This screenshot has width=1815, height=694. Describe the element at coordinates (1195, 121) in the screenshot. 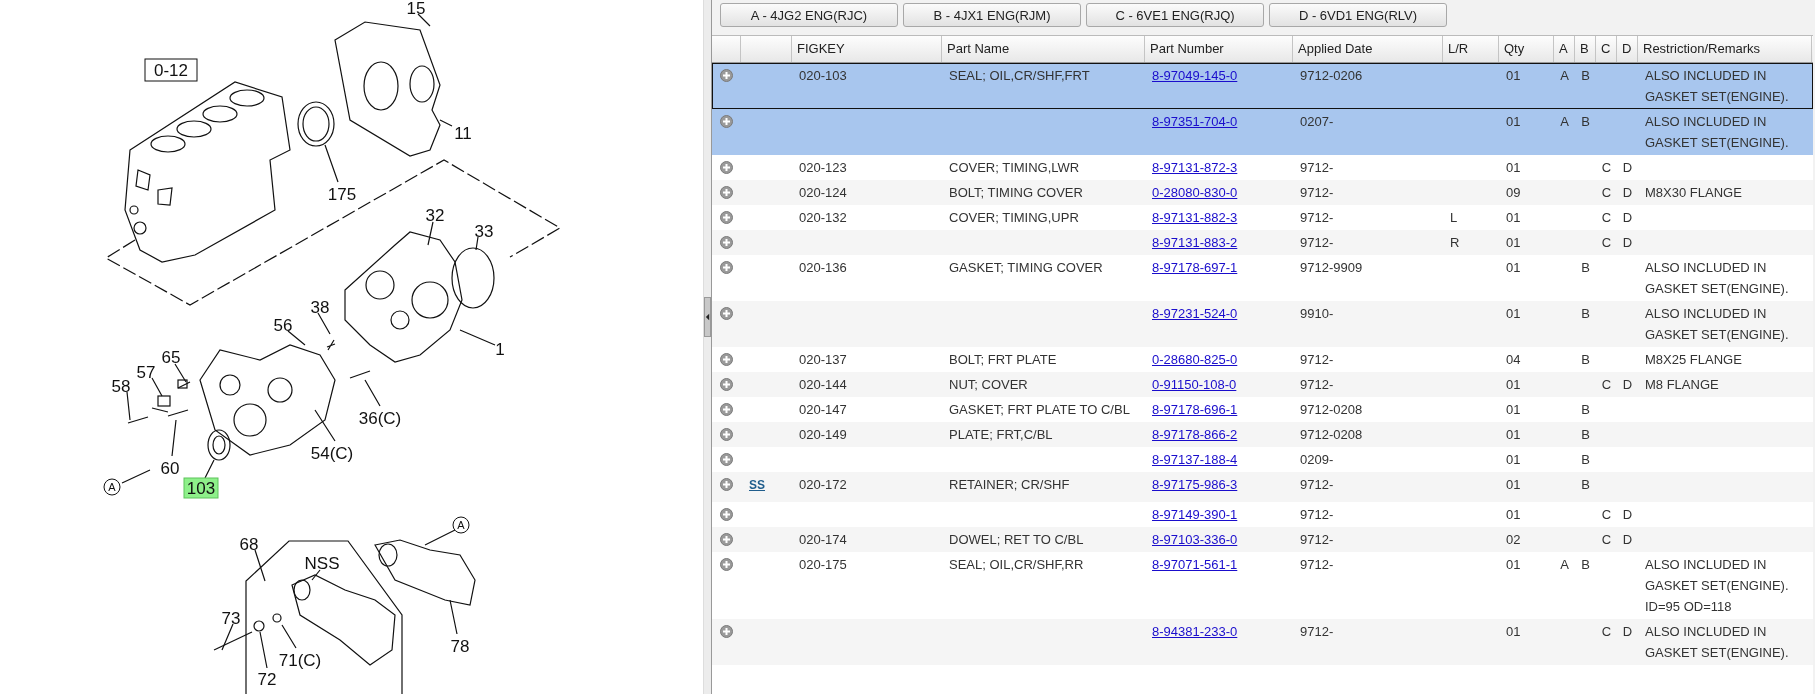

I see `part-number-link: 8-97351-704-0` at that location.